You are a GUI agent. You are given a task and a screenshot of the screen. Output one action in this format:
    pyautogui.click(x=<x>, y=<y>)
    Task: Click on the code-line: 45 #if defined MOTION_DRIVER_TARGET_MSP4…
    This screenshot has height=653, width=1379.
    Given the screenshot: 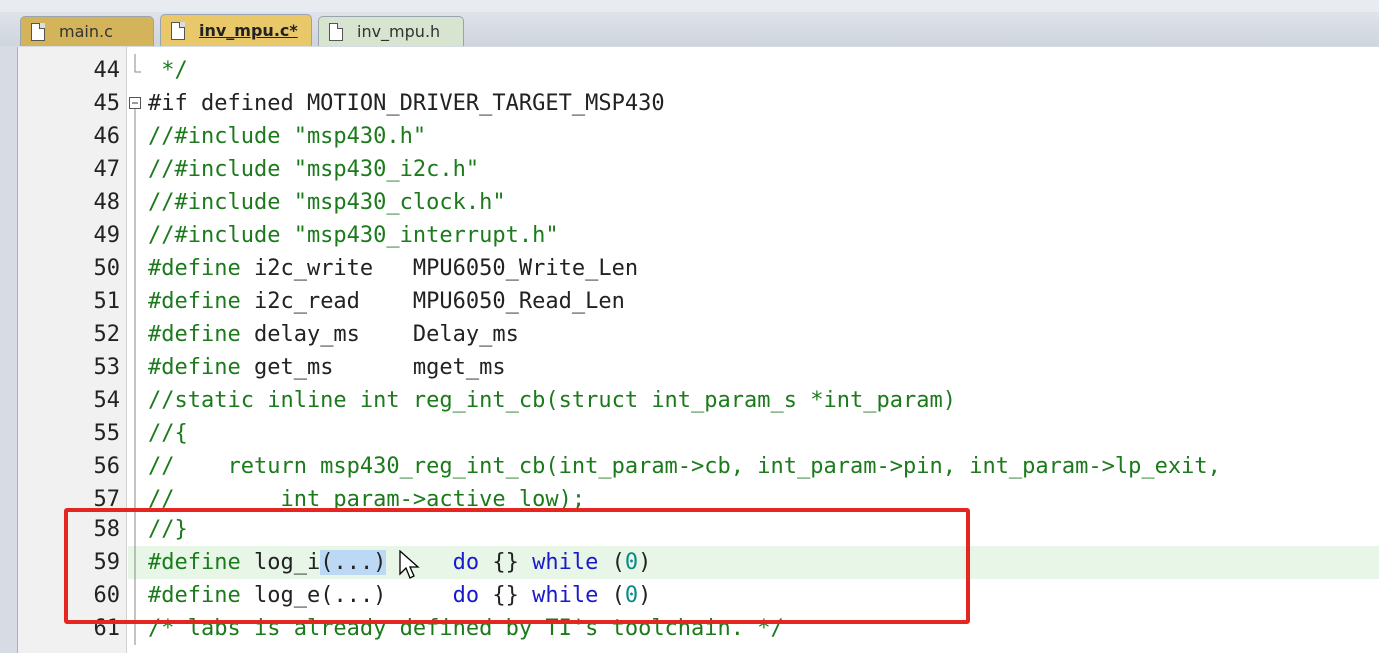 What is the action you would take?
    pyautogui.click(x=689, y=103)
    